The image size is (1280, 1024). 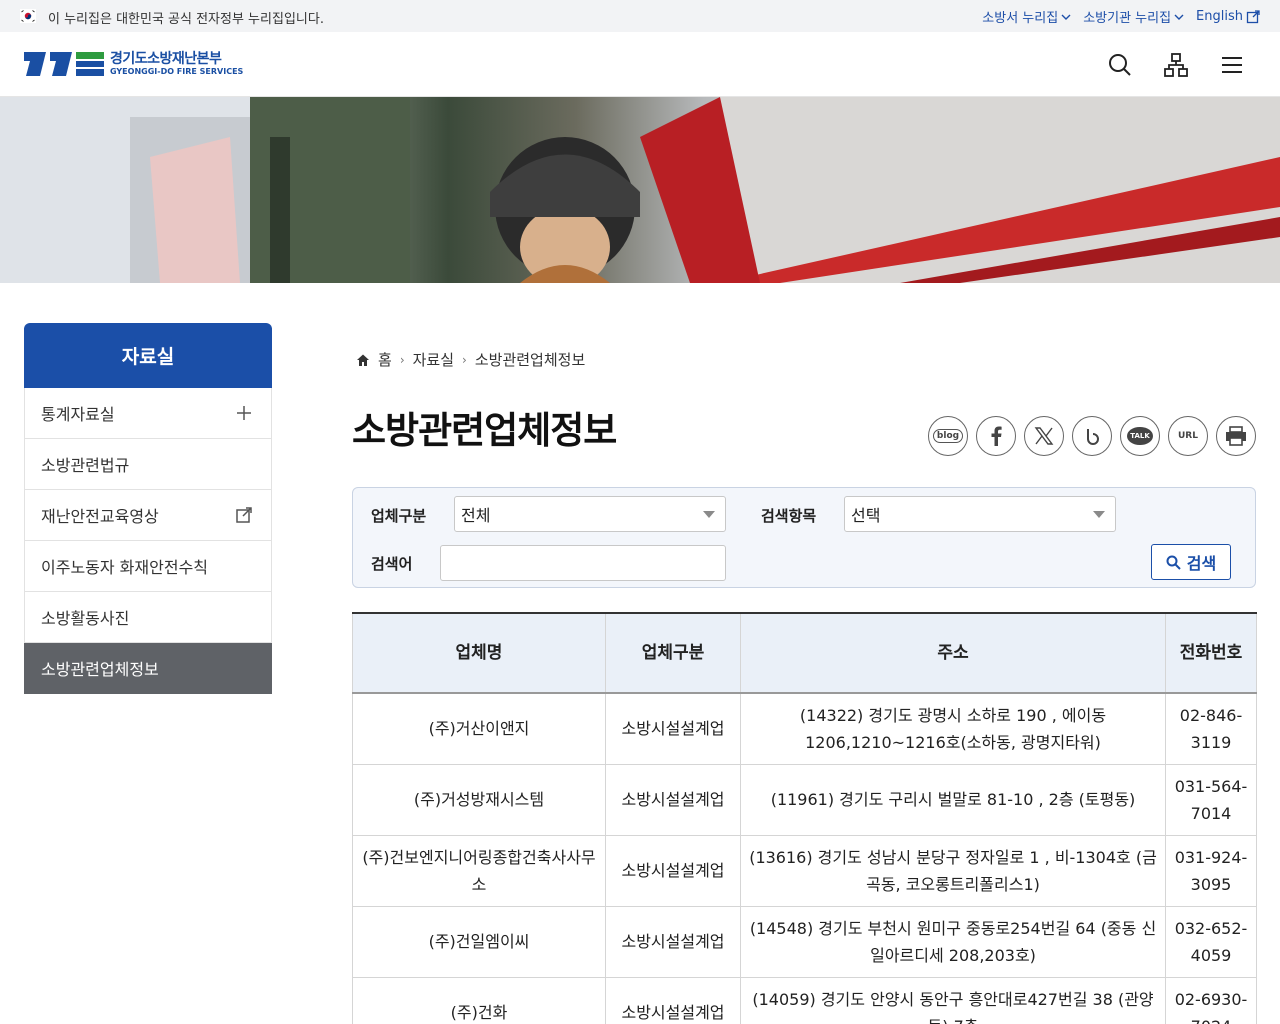 What do you see at coordinates (1232, 65) in the screenshot?
I see `menu-icon` at bounding box center [1232, 65].